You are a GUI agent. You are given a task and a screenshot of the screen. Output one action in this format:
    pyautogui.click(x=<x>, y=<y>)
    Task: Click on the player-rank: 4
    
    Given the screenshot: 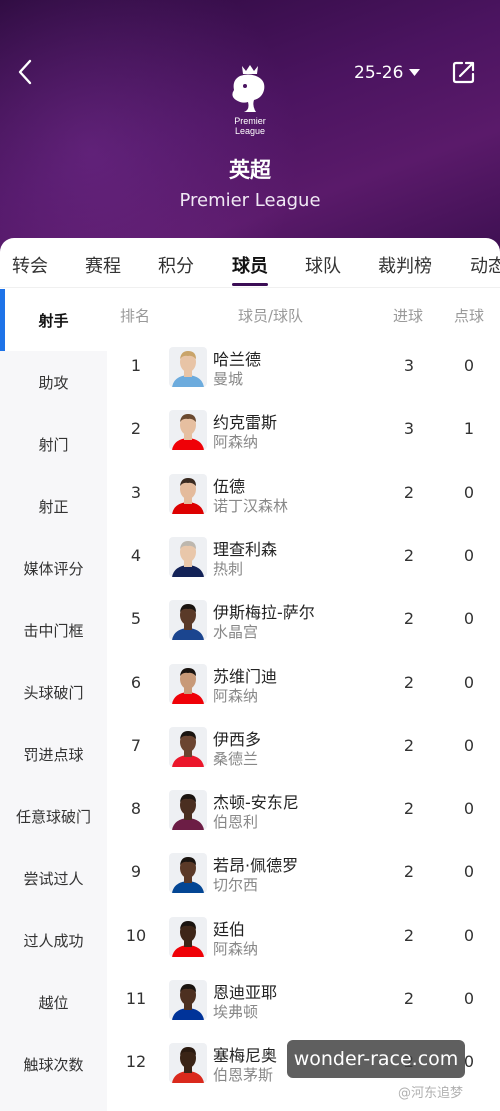 What is the action you would take?
    pyautogui.click(x=136, y=555)
    